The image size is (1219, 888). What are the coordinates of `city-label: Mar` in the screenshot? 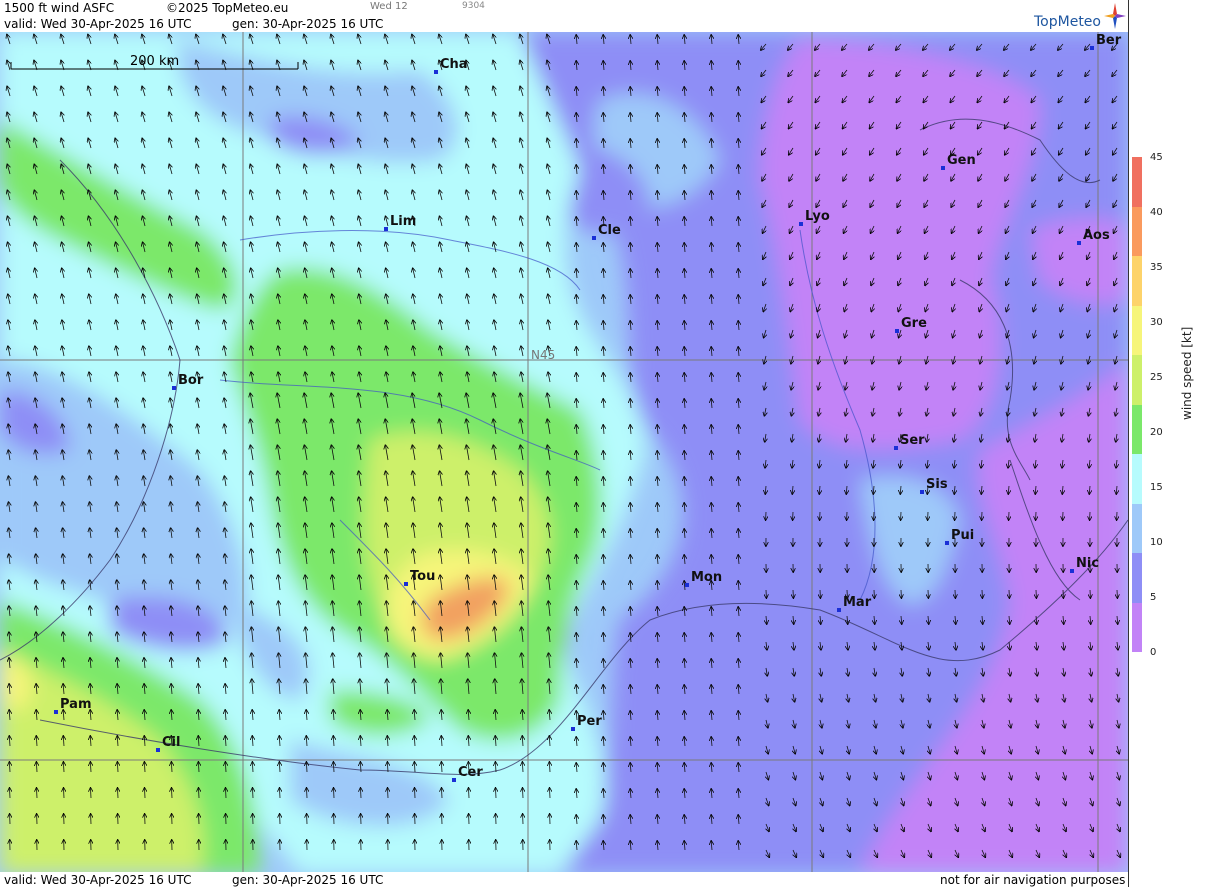 It's located at (857, 602).